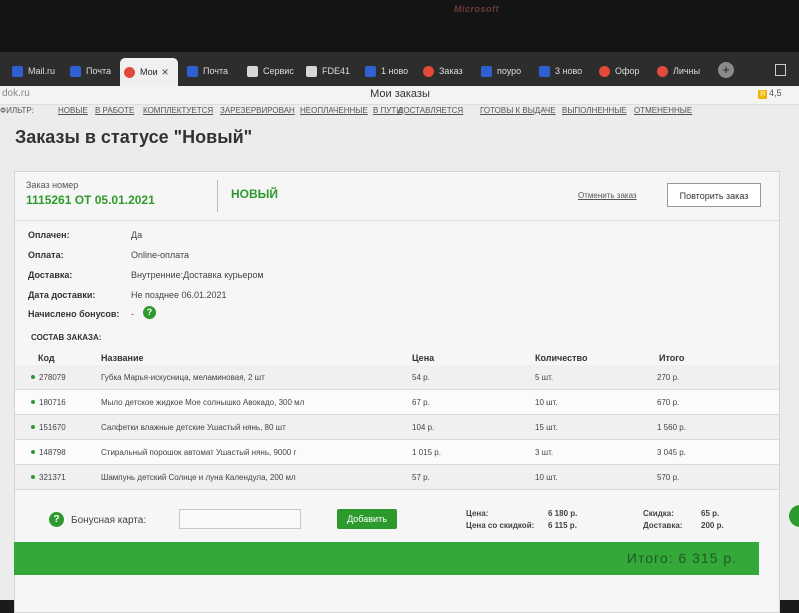 The image size is (799, 613). What do you see at coordinates (780, 70) in the screenshot?
I see `window-icon` at bounding box center [780, 70].